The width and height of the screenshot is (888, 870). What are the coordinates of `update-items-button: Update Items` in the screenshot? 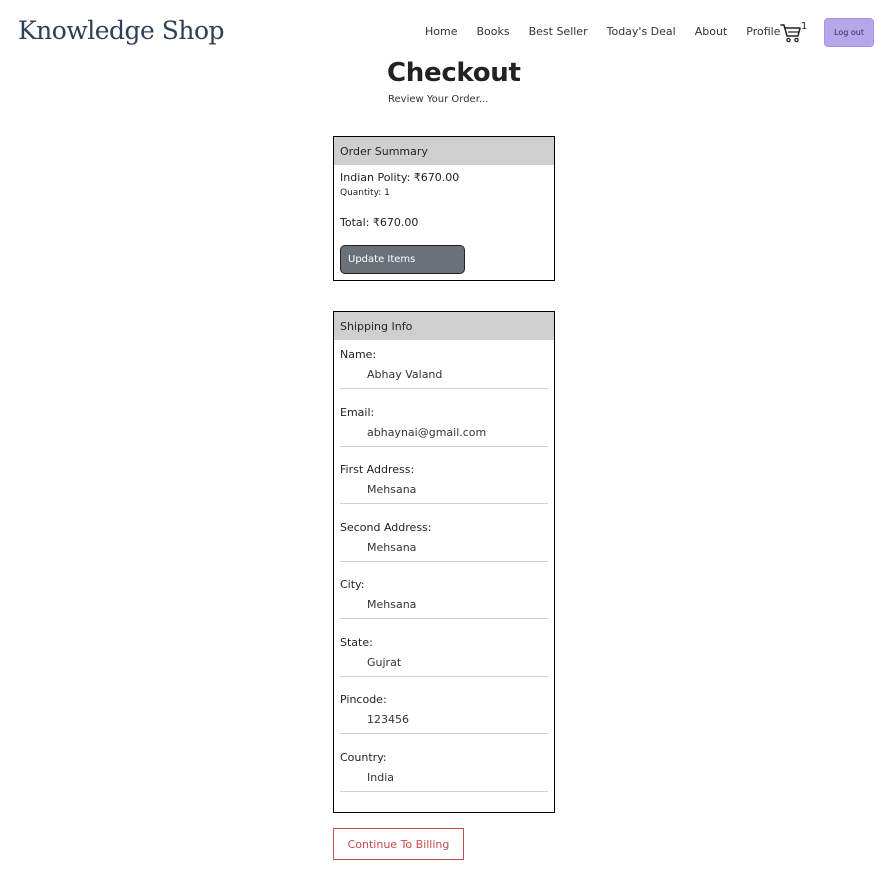 It's located at (402, 259).